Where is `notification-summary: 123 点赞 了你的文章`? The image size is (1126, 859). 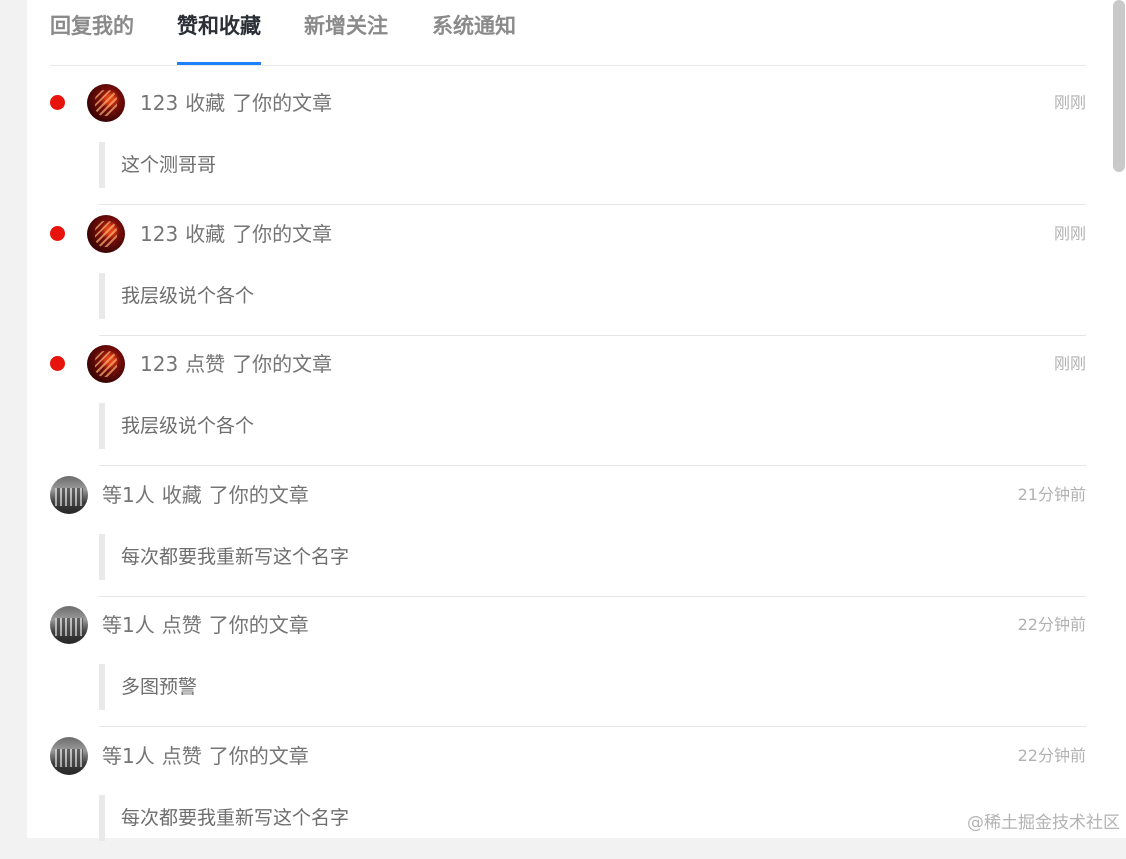 notification-summary: 123 点赞 了你的文章 is located at coordinates (236, 364).